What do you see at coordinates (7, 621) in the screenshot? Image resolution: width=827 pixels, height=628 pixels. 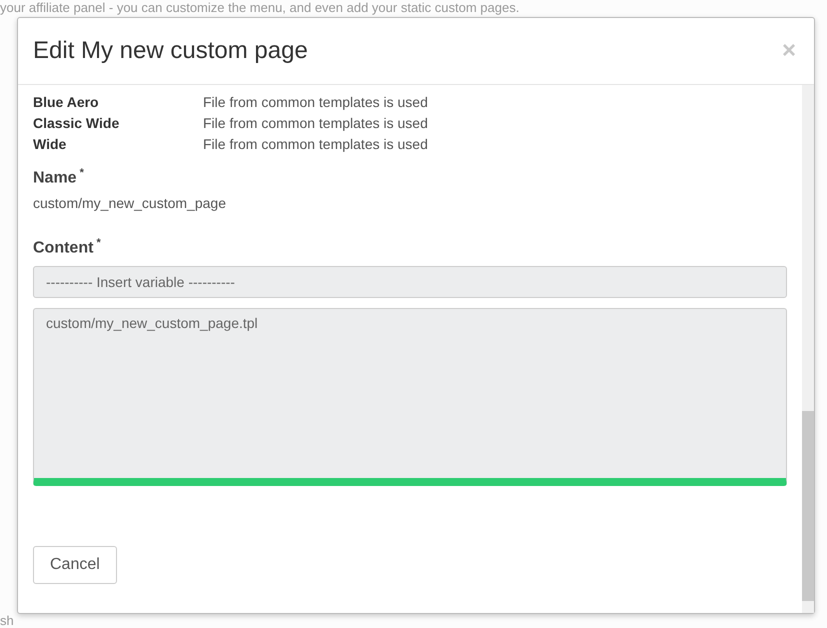 I see `background-text: sh` at bounding box center [7, 621].